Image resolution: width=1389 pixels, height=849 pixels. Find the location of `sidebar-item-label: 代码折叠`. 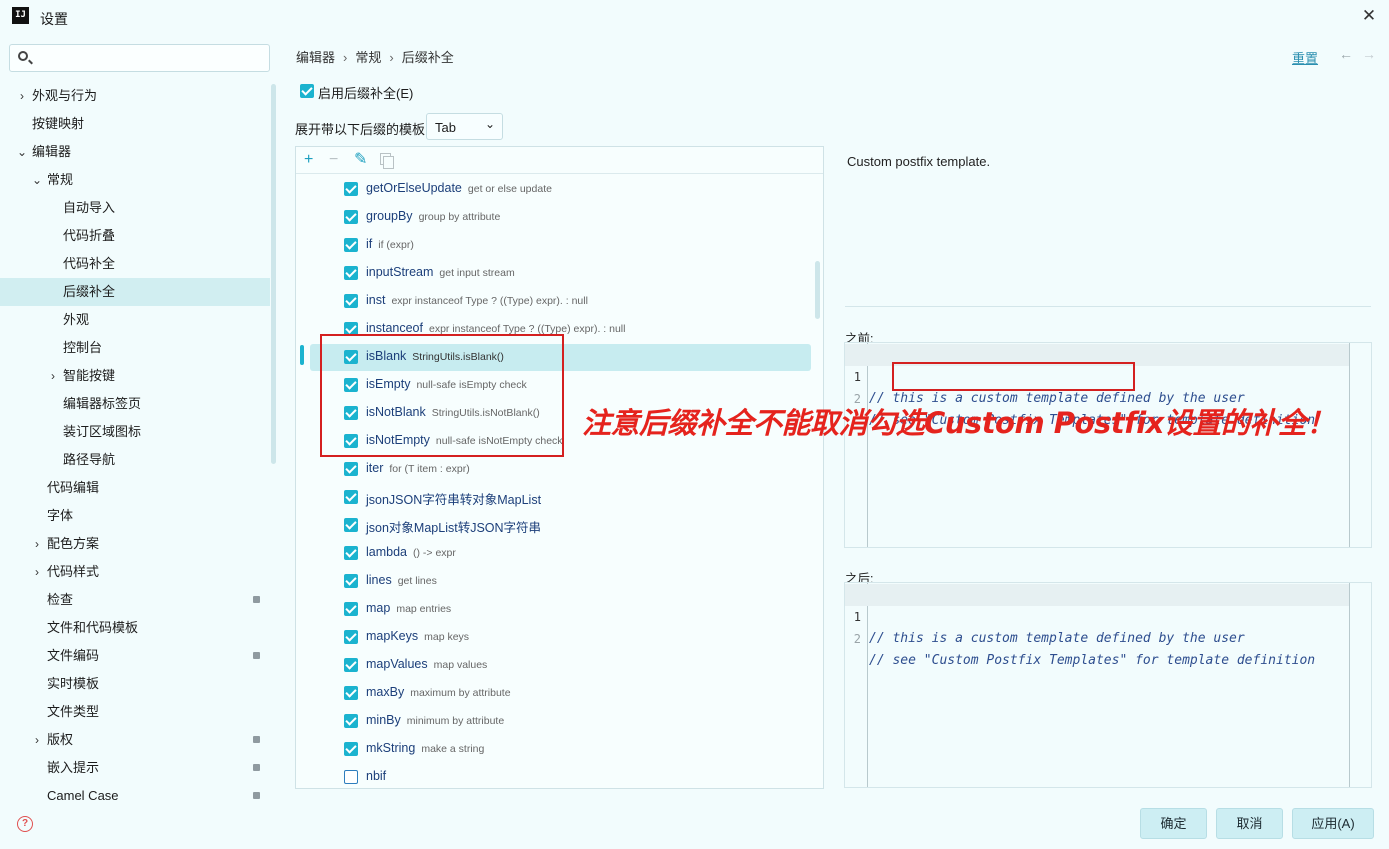

sidebar-item-label: 代码折叠 is located at coordinates (89, 235).